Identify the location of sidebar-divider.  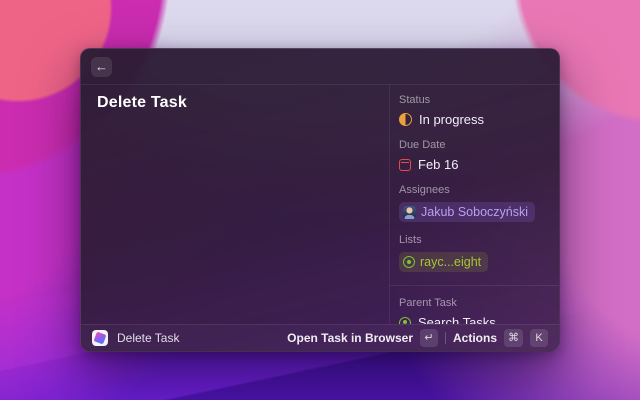
(474, 285).